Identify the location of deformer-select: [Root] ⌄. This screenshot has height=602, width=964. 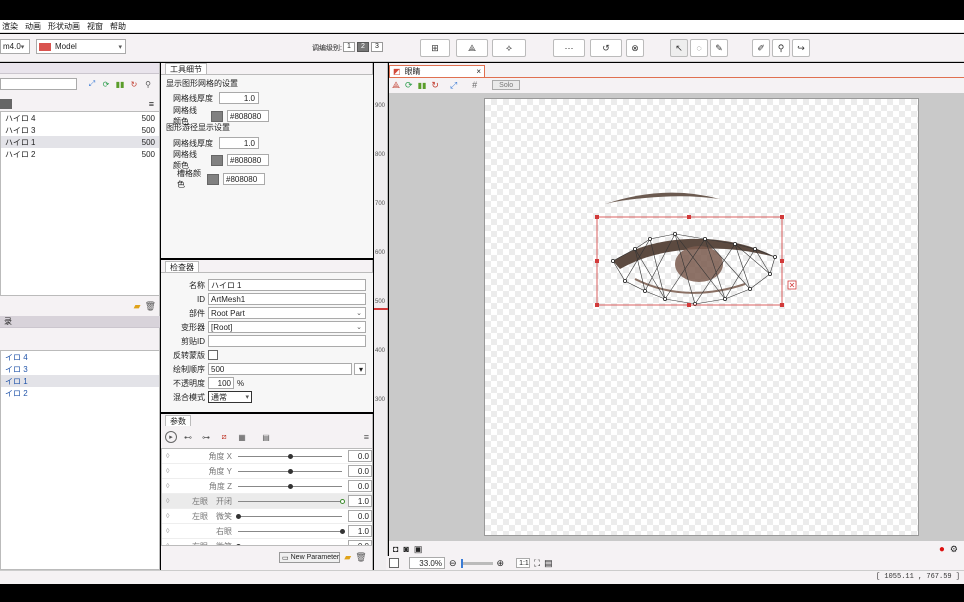
(287, 327).